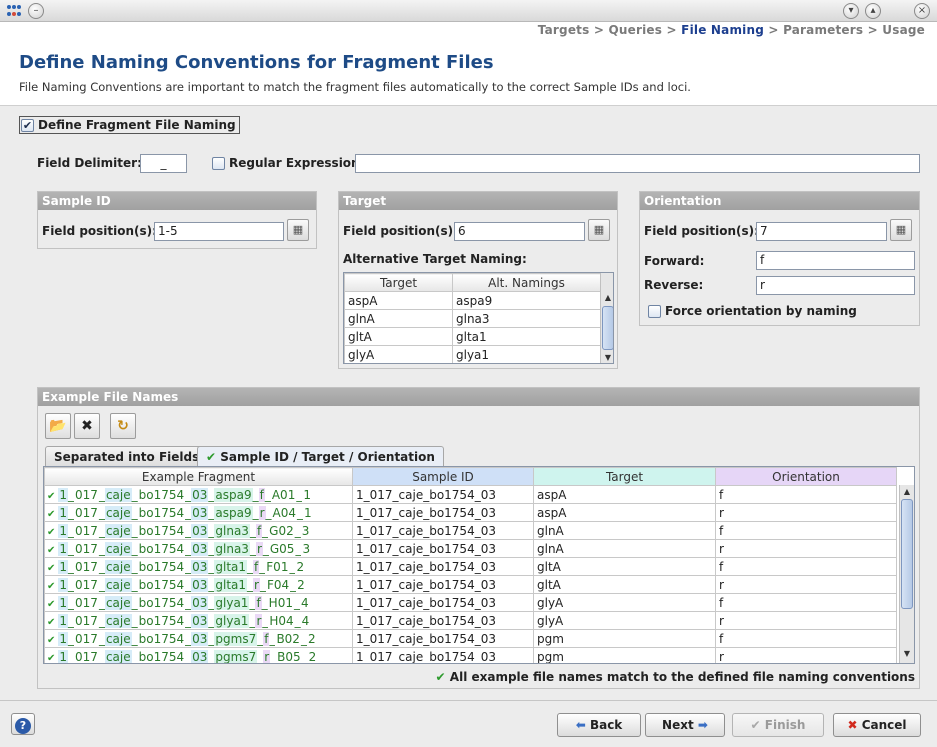 The image size is (937, 747). Describe the element at coordinates (87, 426) in the screenshot. I see `remove-button: ✖` at that location.